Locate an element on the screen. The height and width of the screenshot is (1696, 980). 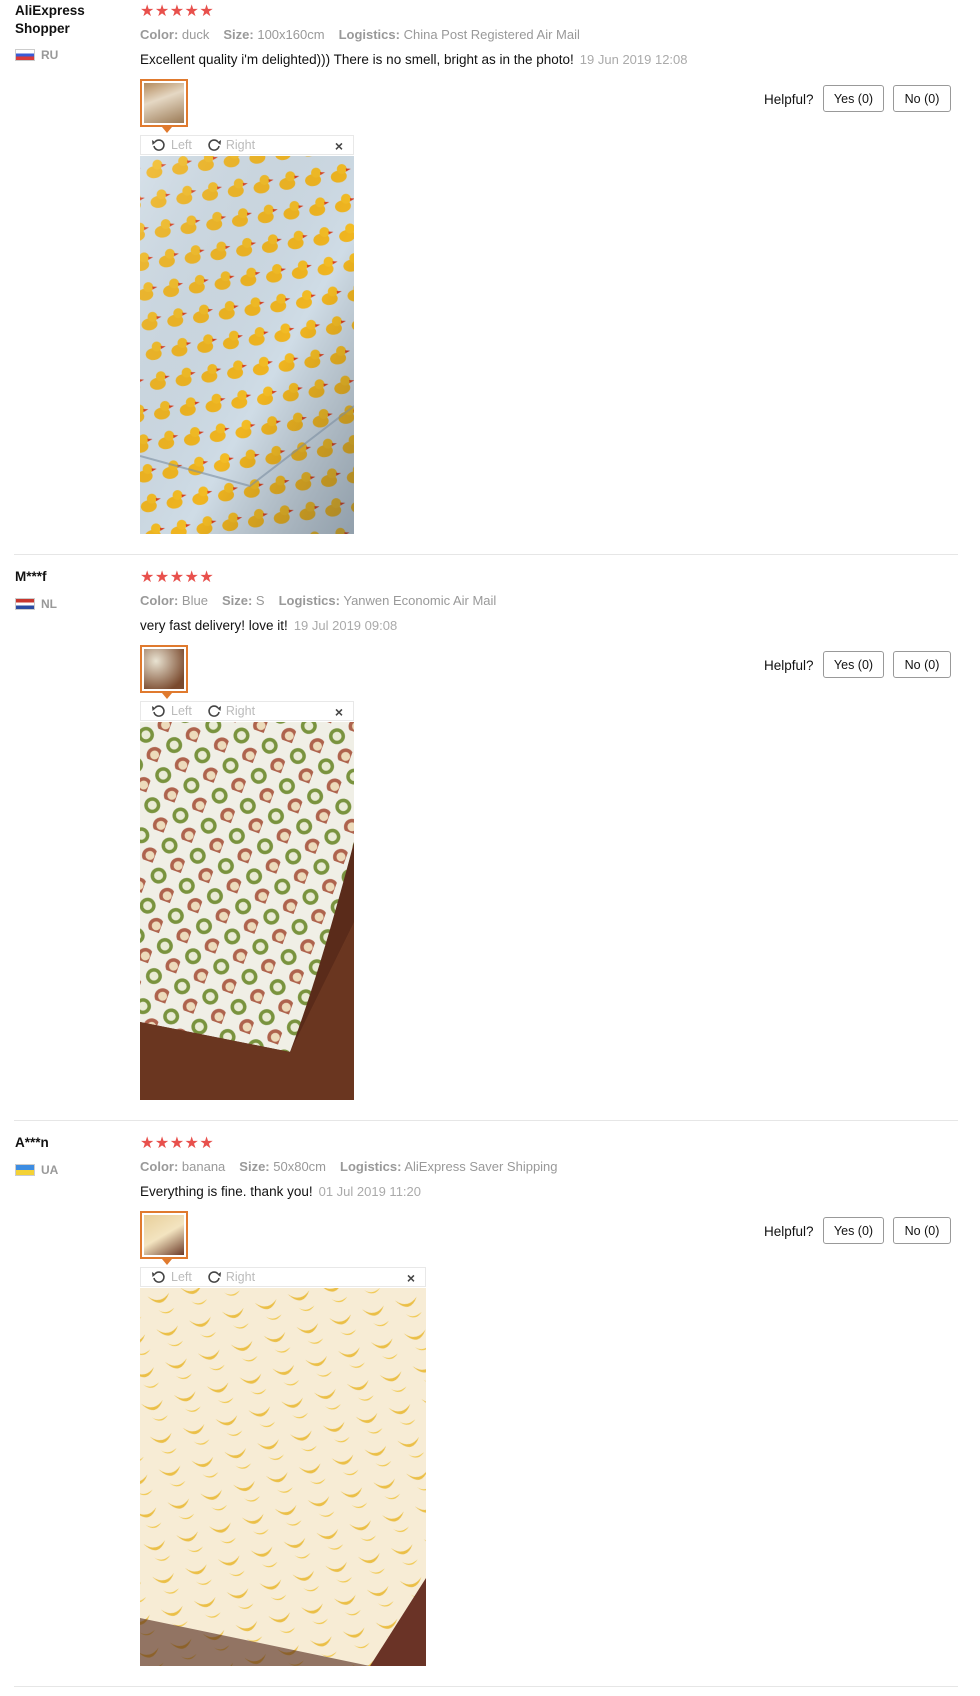
country-code: NL is located at coordinates (49, 604).